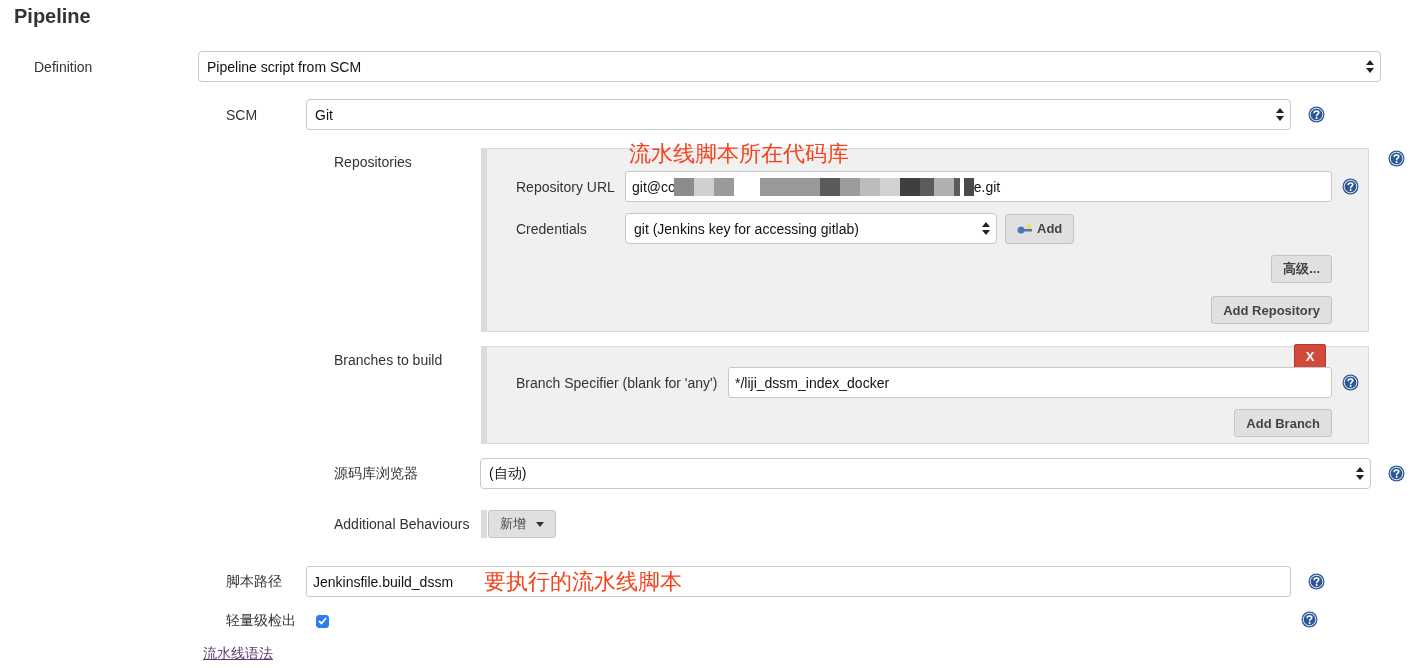  What do you see at coordinates (484, 524) in the screenshot?
I see `group-bar` at bounding box center [484, 524].